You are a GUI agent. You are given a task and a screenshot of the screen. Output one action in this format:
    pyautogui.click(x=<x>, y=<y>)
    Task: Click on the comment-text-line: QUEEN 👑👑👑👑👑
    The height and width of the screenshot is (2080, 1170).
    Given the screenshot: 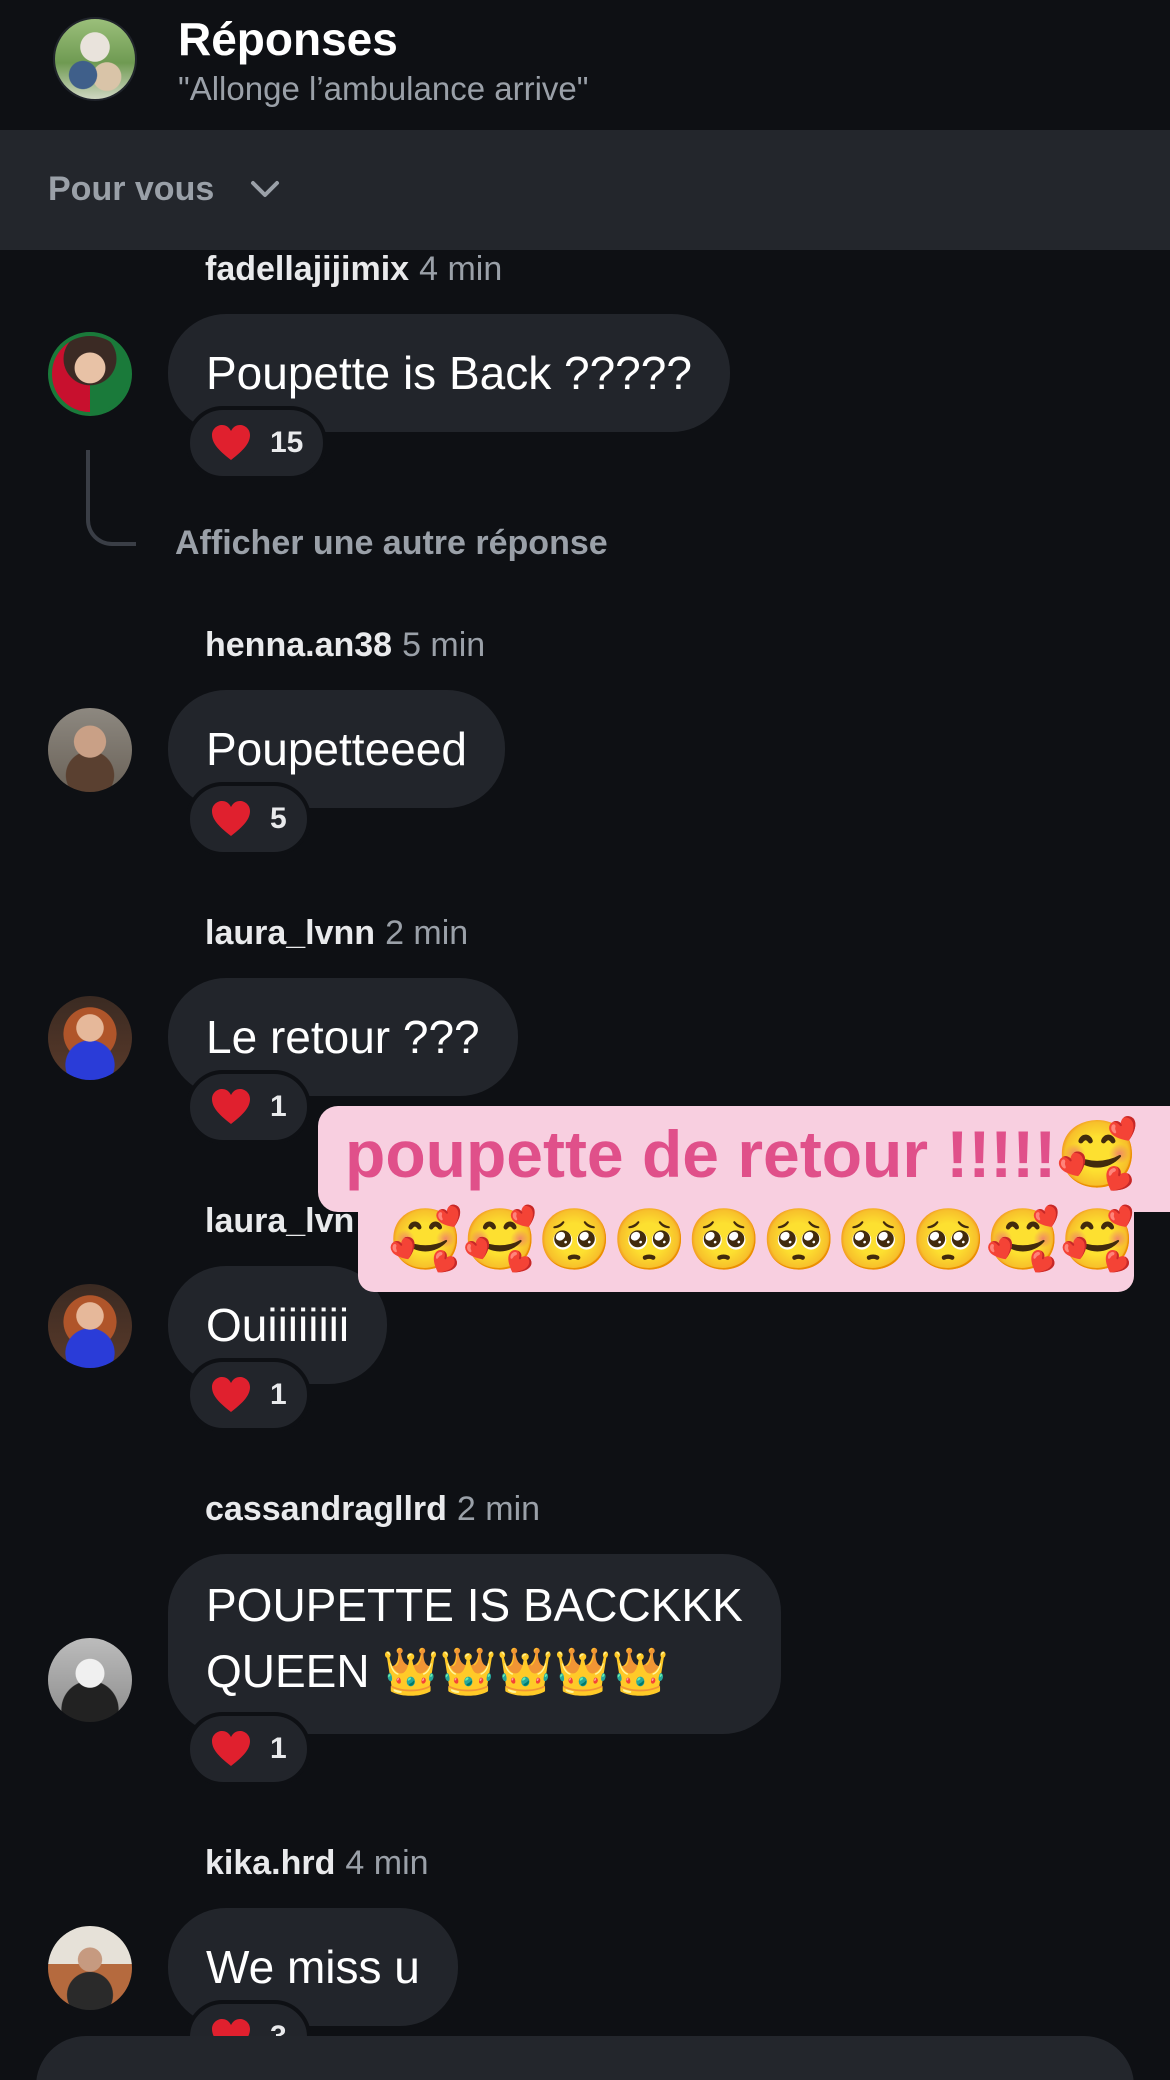 What is the action you would take?
    pyautogui.click(x=437, y=1671)
    